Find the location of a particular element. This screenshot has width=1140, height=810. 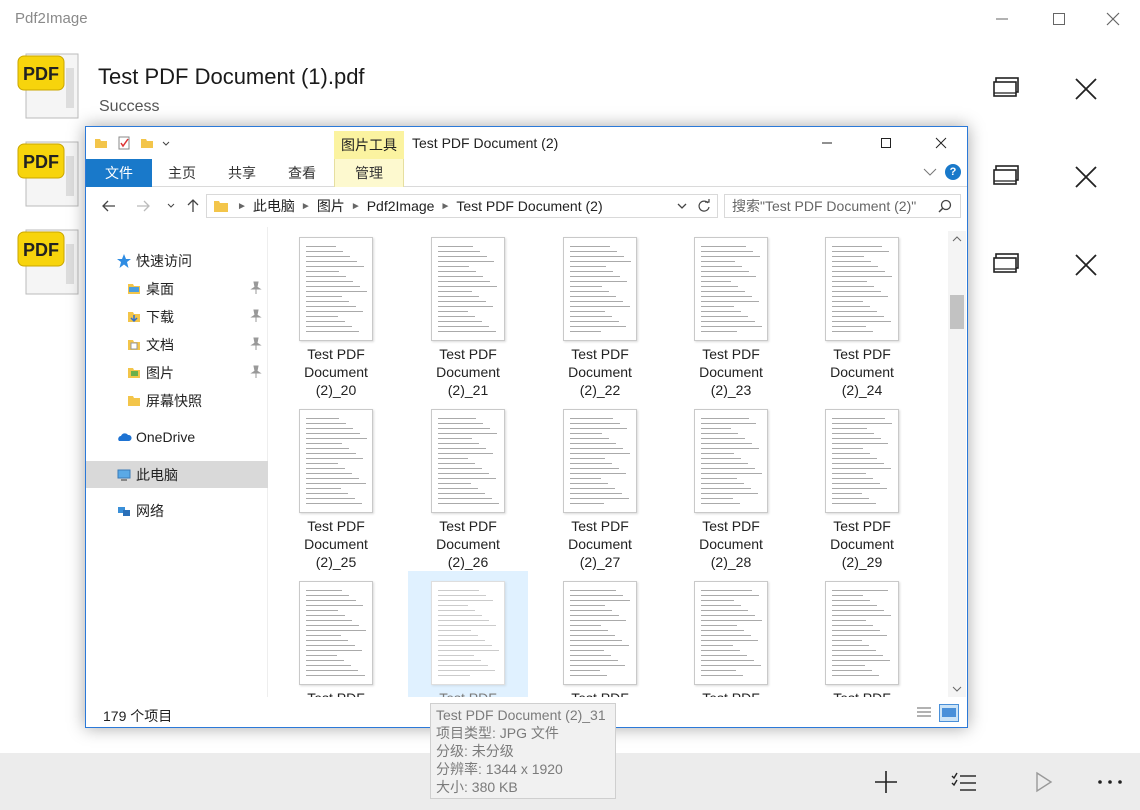

scroll-down-icon is located at coordinates (957, 689).